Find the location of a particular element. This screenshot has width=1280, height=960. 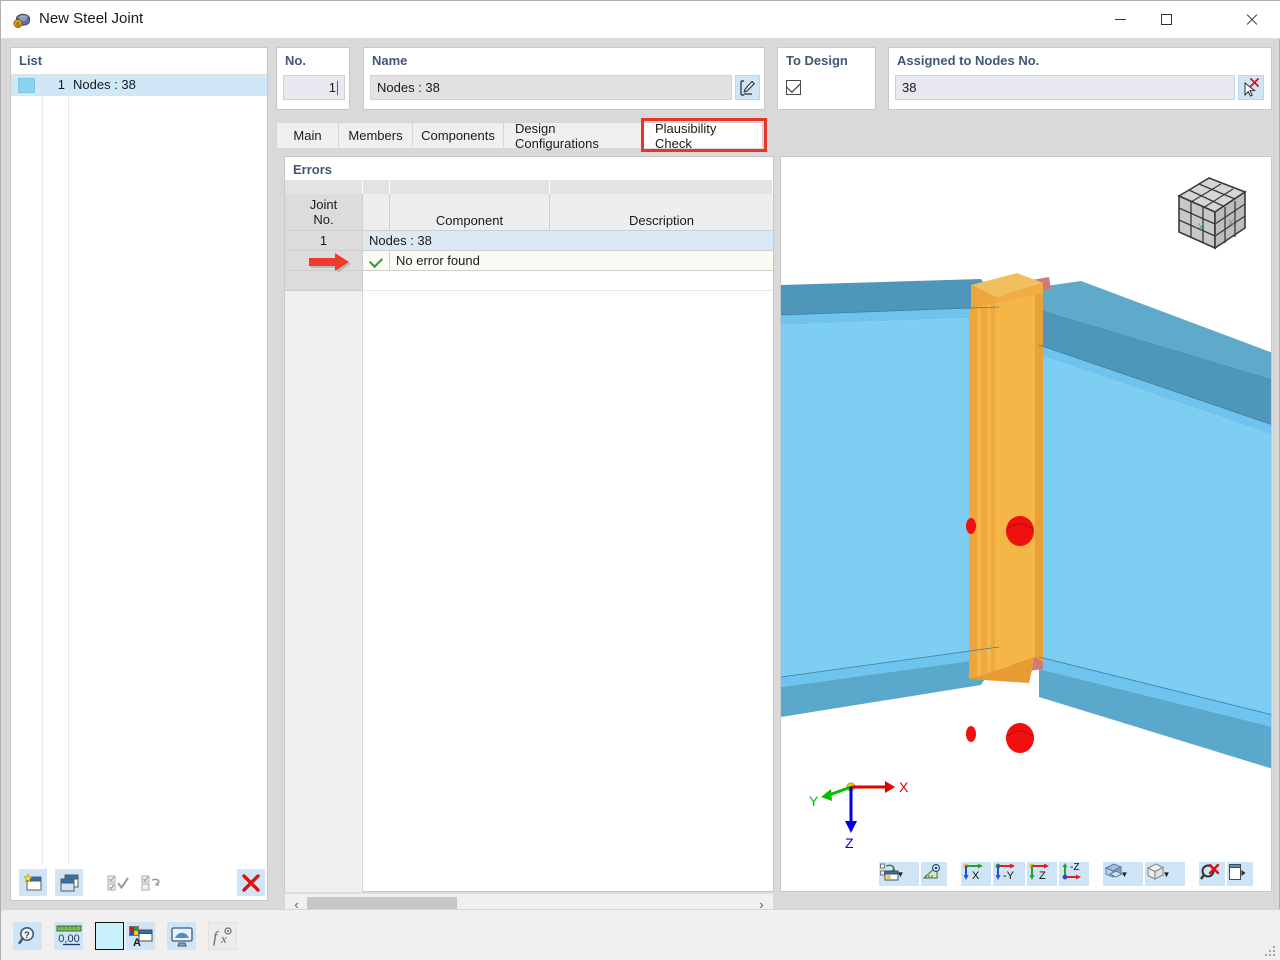

close-button is located at coordinates (1250, 19).